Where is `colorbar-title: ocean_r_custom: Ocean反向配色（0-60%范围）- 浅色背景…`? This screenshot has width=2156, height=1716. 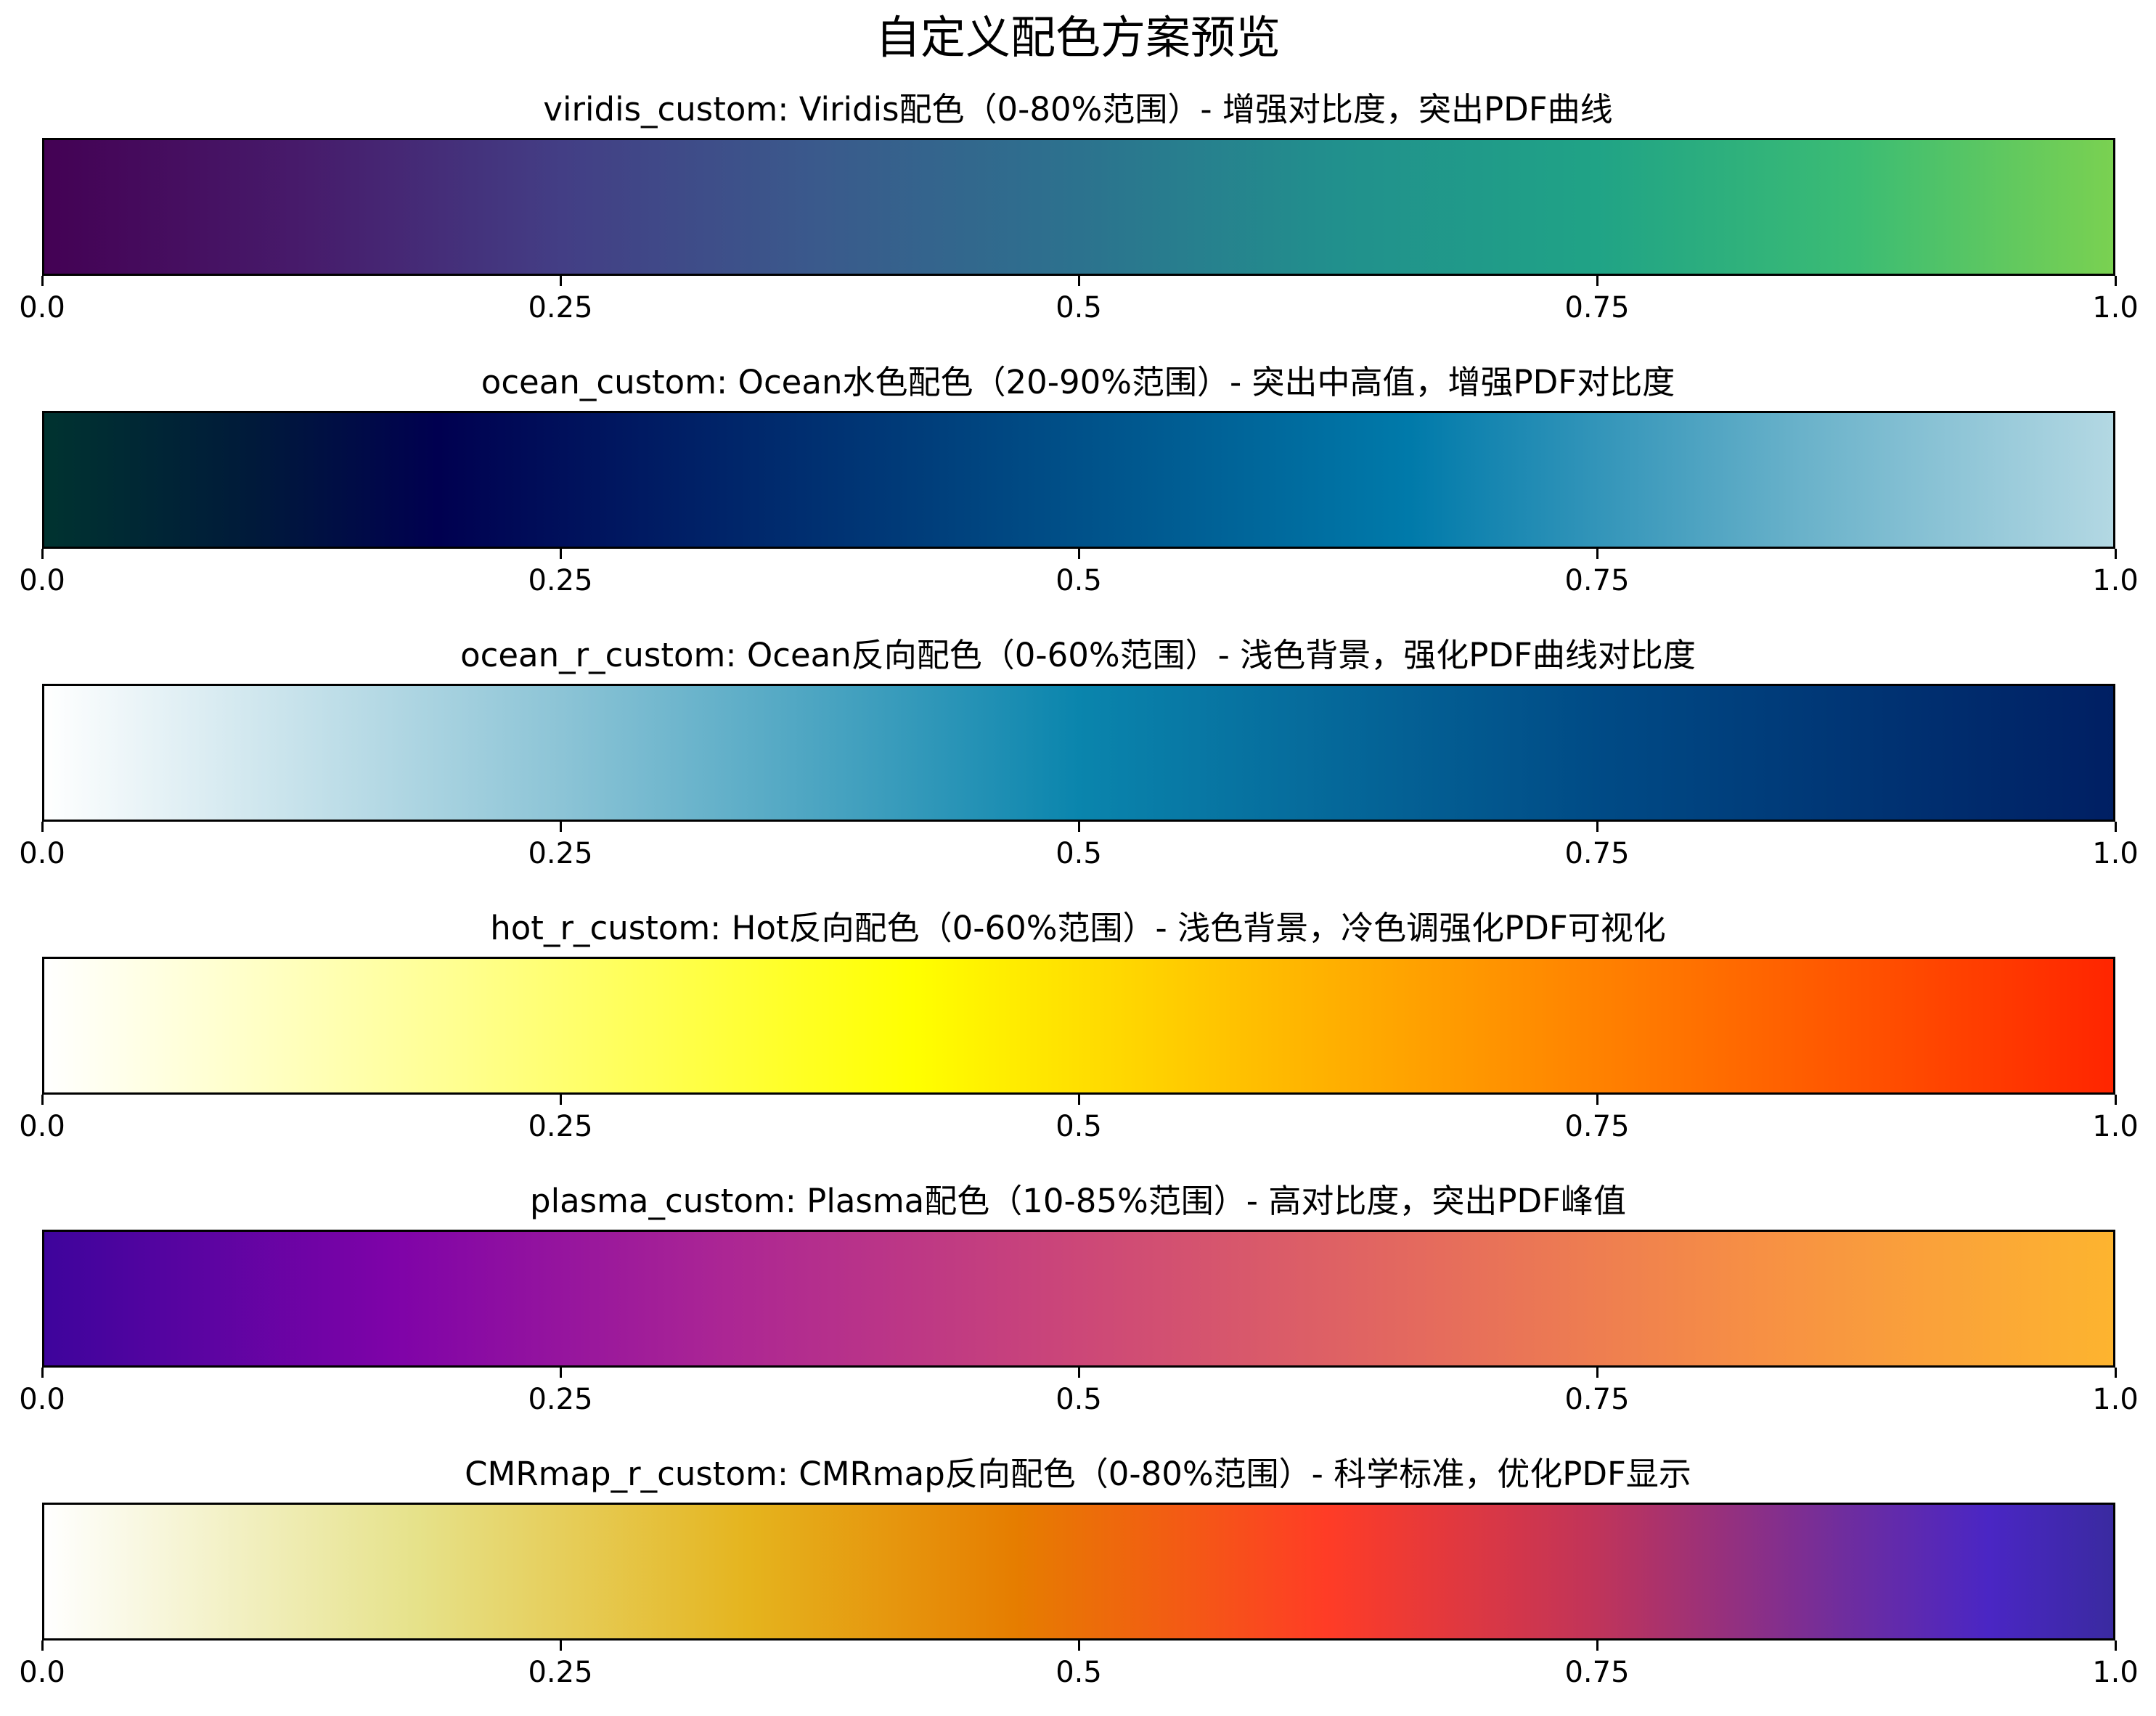
colorbar-title: ocean_r_custom: Ocean反向配色（0-60%范围）- 浅色背景… is located at coordinates (1078, 655).